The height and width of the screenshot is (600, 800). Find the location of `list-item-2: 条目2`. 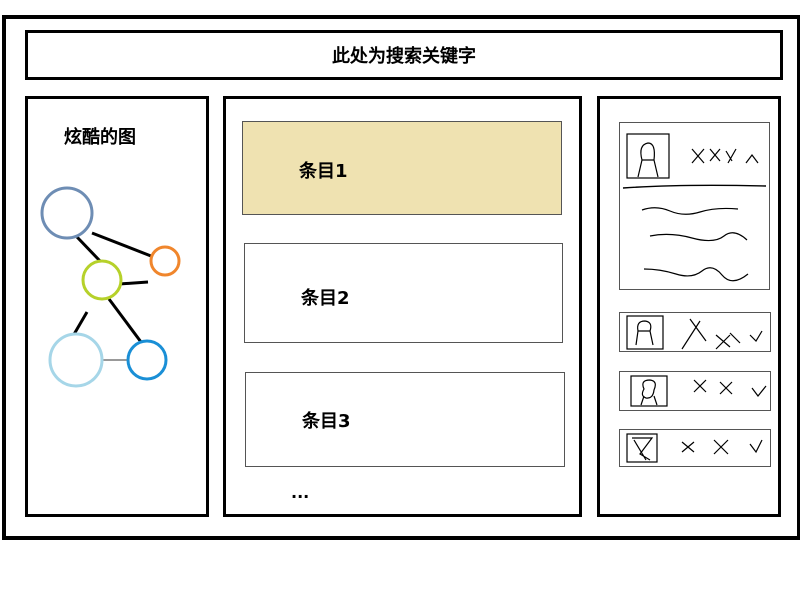

list-item-2: 条目2 is located at coordinates (403, 293).